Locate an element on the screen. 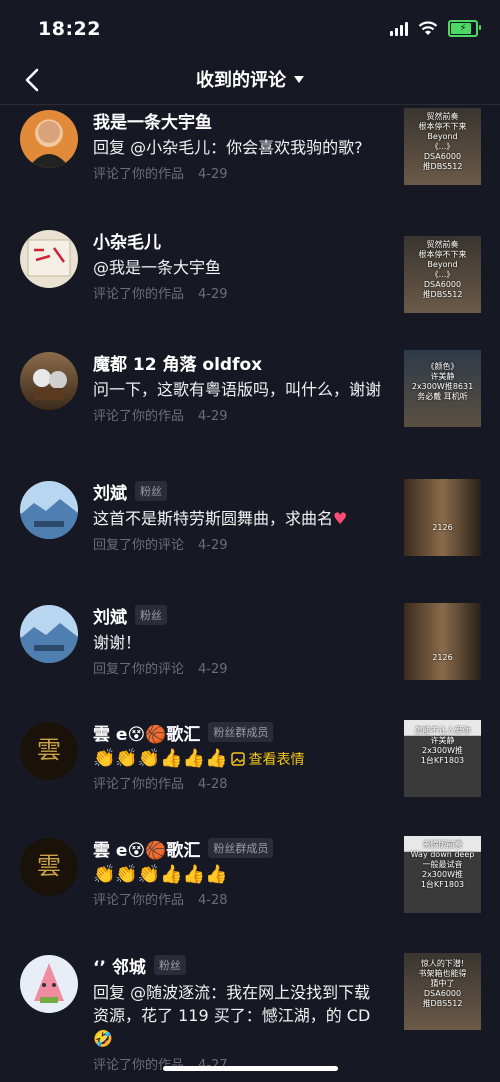 This screenshot has width=500, height=1082. thumbnail-caption: 沸腾版前奏 Way down deep 一般最试音 2x300W推 1台KF1803 is located at coordinates (442, 864).